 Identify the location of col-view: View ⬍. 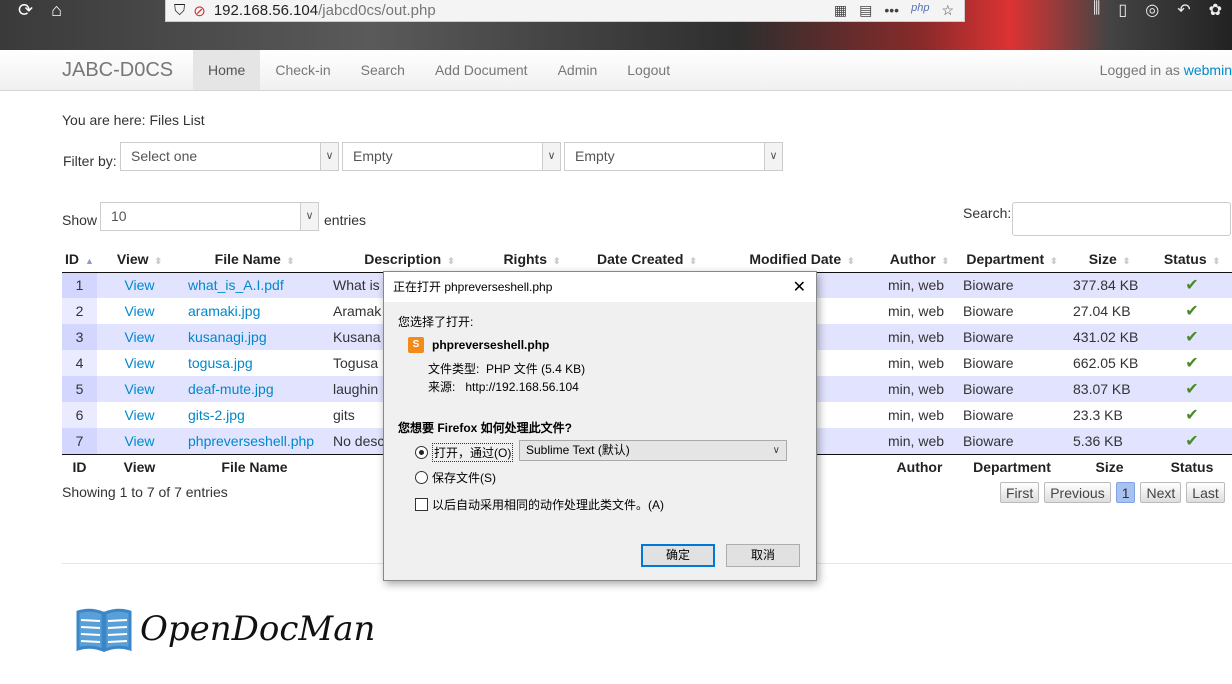
(139, 259).